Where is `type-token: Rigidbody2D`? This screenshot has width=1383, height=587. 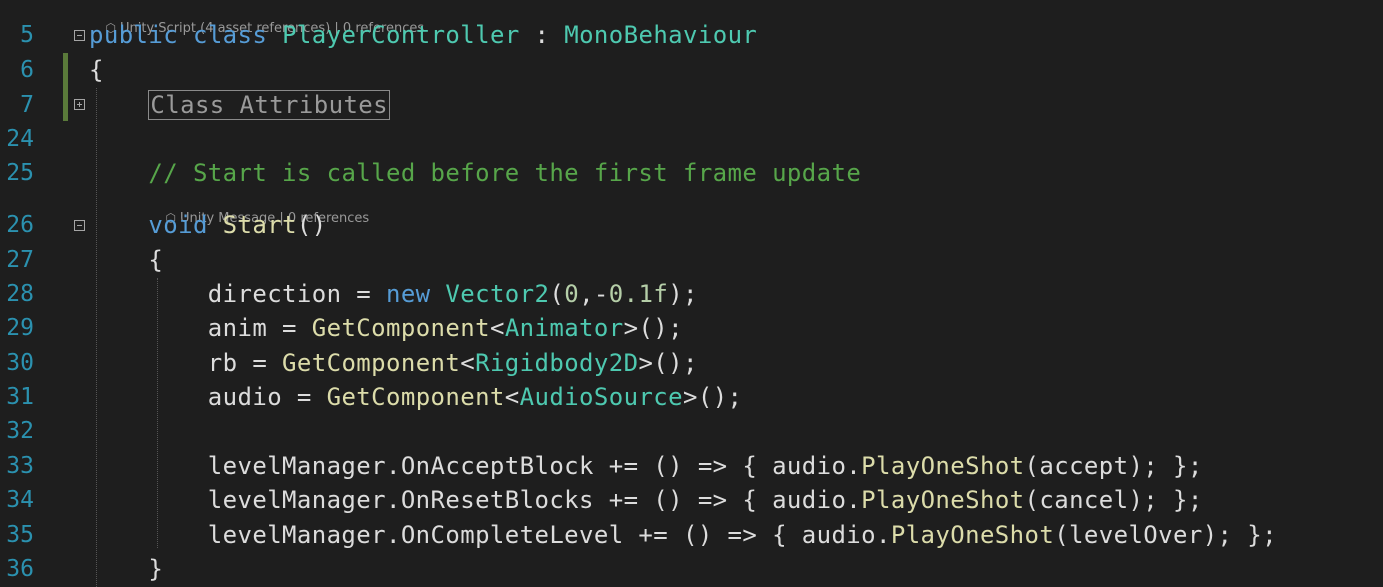
type-token: Rigidbody2D is located at coordinates (557, 363).